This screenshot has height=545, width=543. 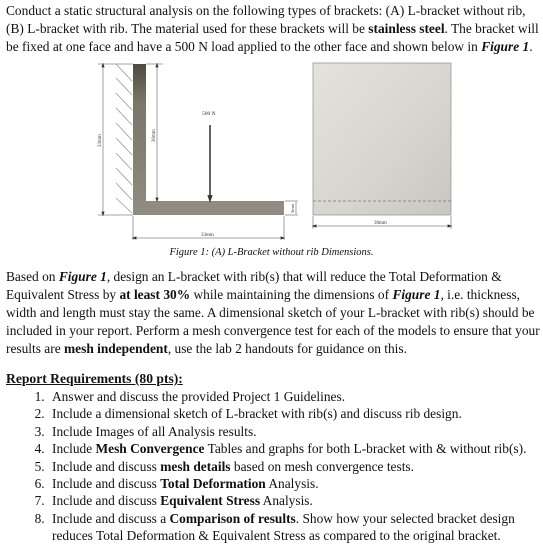 What do you see at coordinates (94, 378) in the screenshot?
I see `requirements-heading: Report Requirements (80 pts):` at bounding box center [94, 378].